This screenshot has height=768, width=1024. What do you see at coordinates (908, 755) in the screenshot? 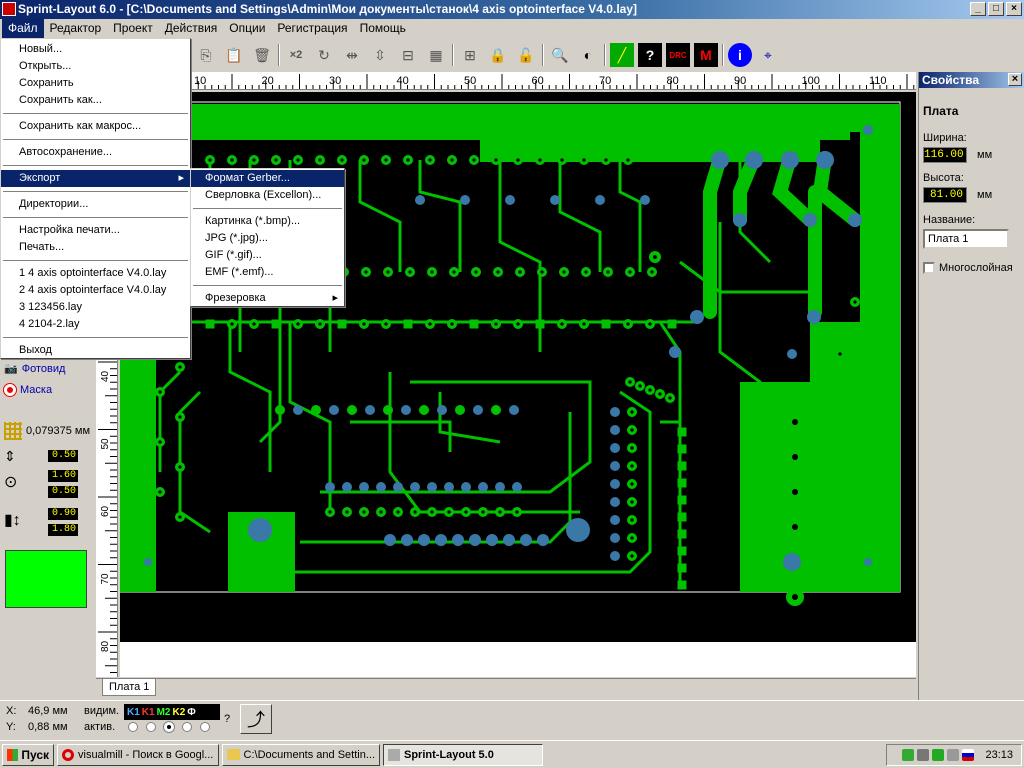
I see `network-icon` at bounding box center [908, 755].